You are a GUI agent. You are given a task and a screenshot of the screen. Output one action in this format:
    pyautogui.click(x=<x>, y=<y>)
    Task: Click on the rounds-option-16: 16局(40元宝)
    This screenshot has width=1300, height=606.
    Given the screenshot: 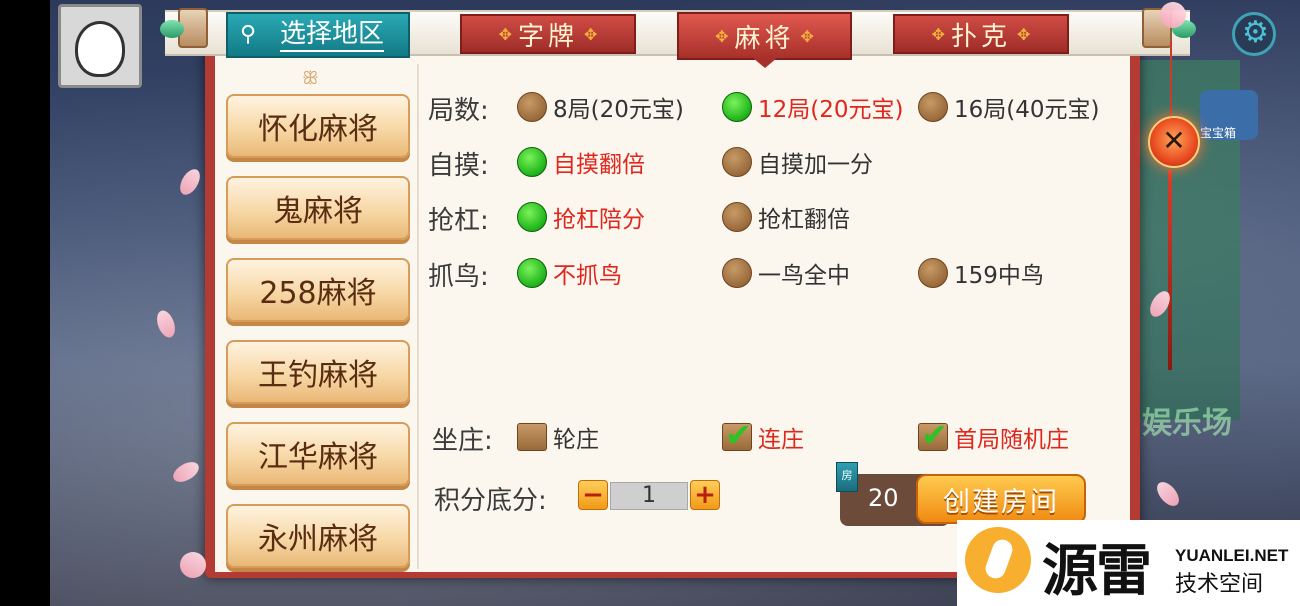 What is the action you would take?
    pyautogui.click(x=1008, y=107)
    